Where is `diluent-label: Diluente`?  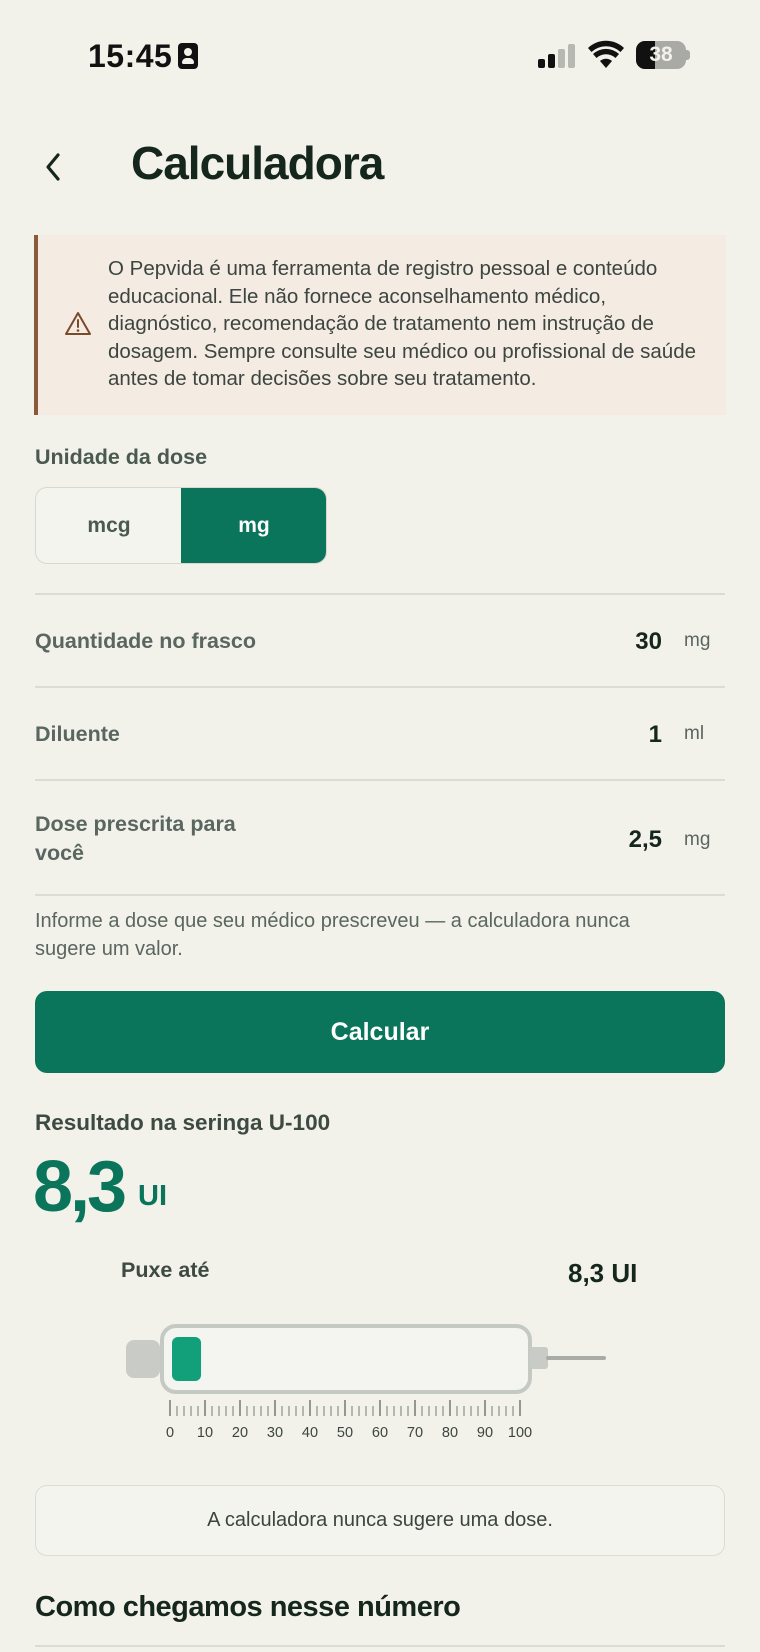 diluent-label: Diluente is located at coordinates (77, 734).